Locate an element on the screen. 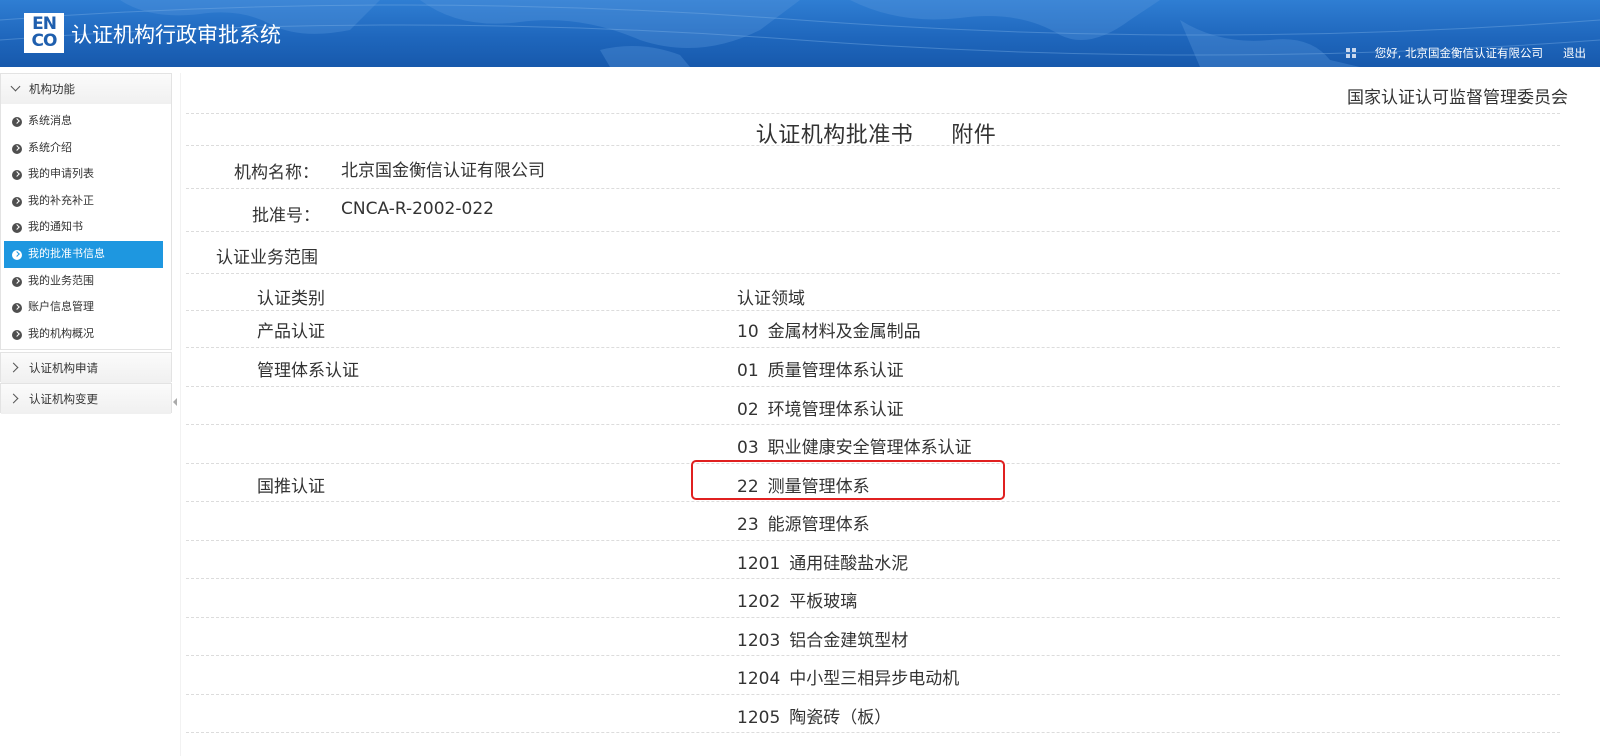 This screenshot has height=756, width=1600. sidebar-group-head: 认证机构变更 is located at coordinates (86, 399).